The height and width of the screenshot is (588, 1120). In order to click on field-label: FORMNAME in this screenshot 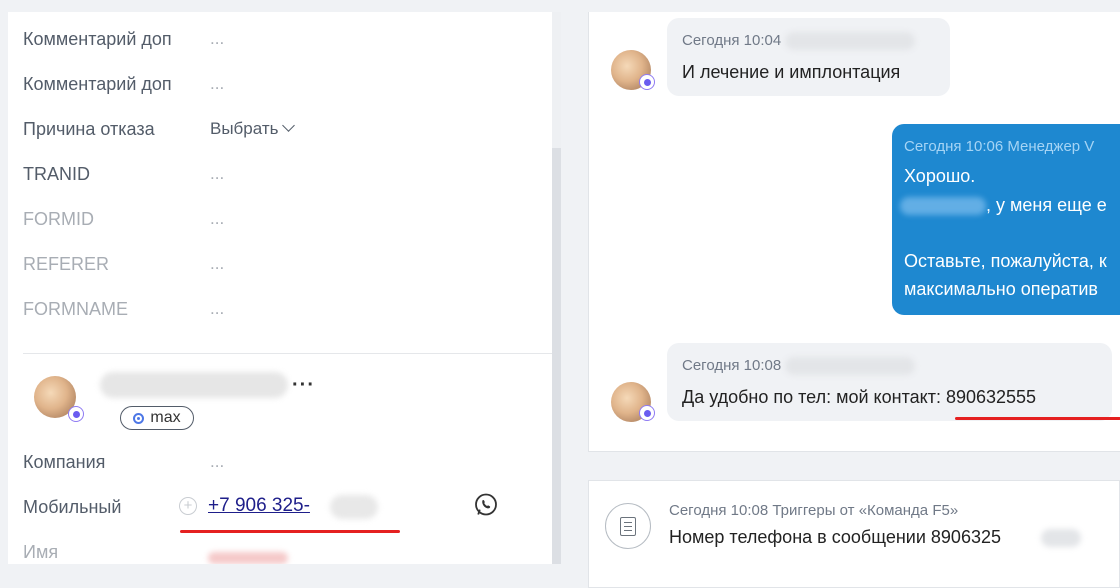, I will do `click(75, 308)`.